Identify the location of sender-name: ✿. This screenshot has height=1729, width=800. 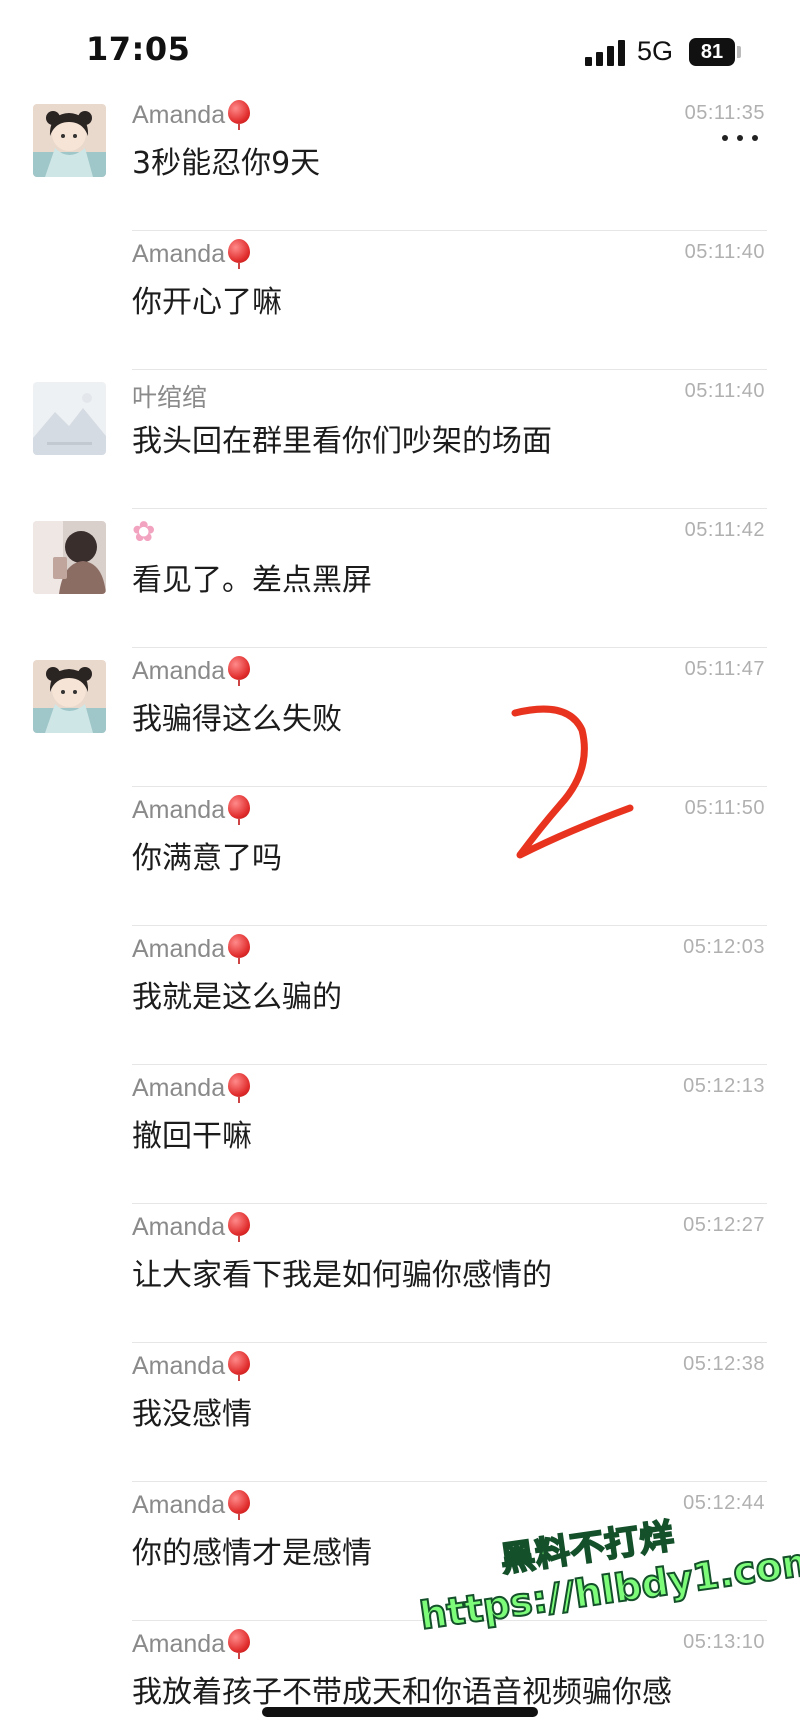
(143, 532).